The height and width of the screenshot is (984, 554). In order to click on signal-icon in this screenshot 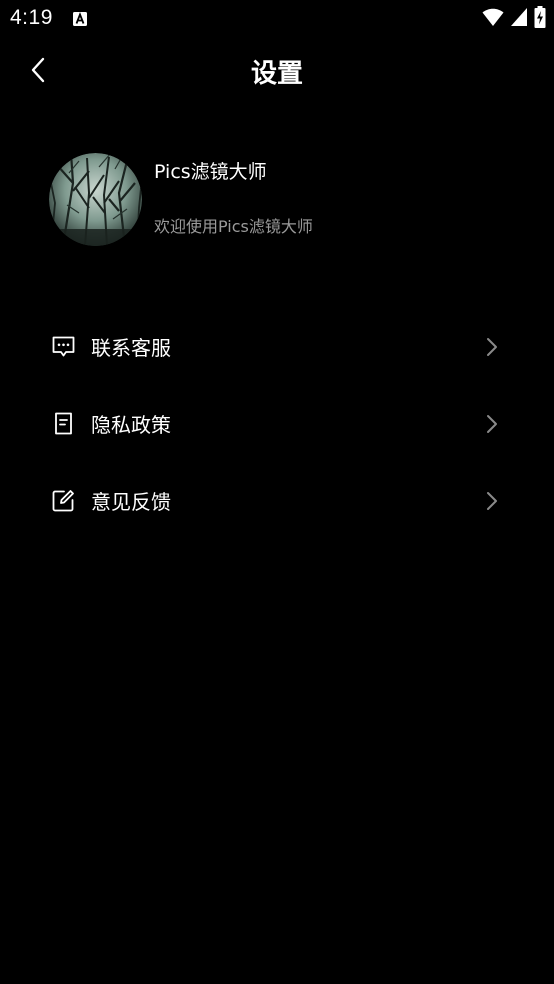, I will do `click(519, 19)`.